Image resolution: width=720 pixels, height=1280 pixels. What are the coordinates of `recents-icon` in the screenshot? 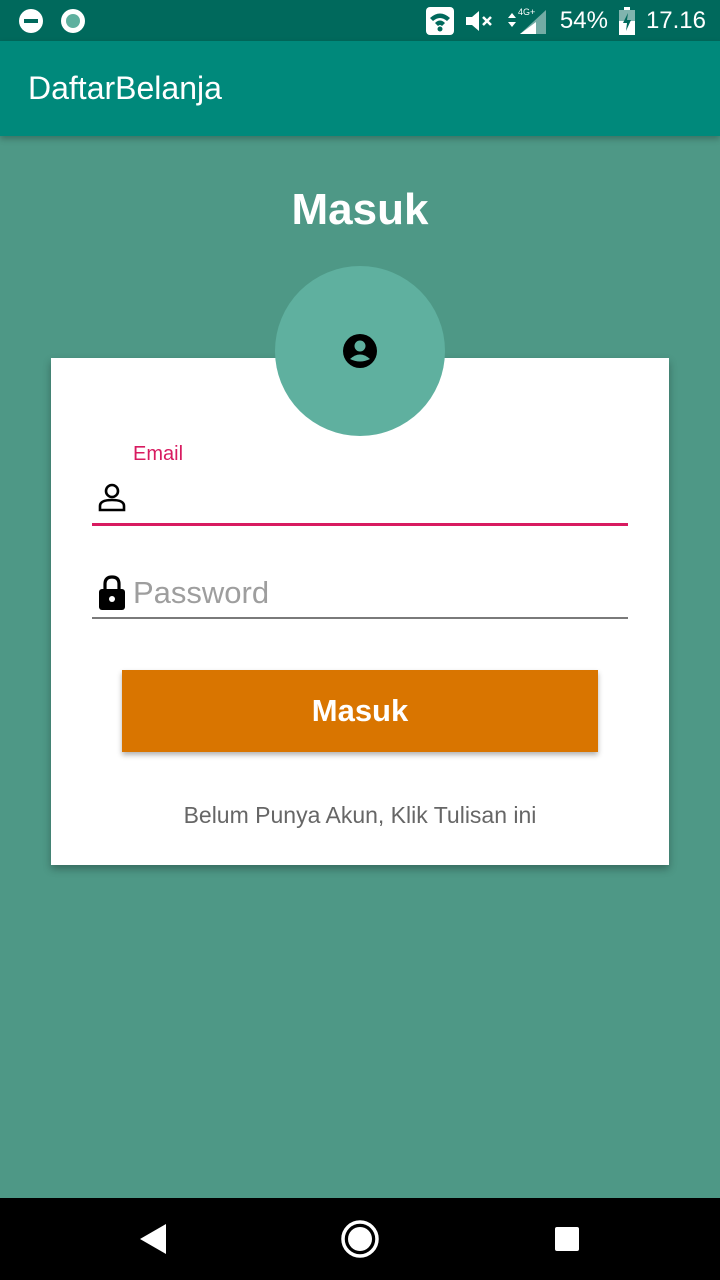 It's located at (567, 1239).